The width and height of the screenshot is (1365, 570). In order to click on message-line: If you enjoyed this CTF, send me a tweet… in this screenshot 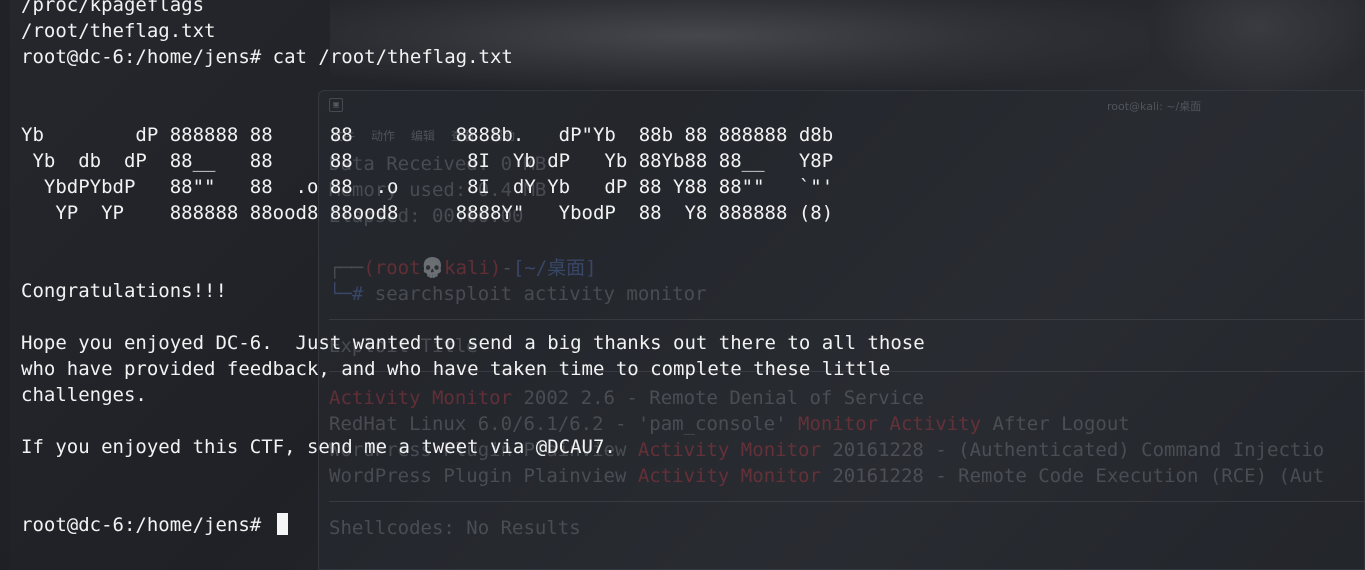, I will do `click(318, 447)`.